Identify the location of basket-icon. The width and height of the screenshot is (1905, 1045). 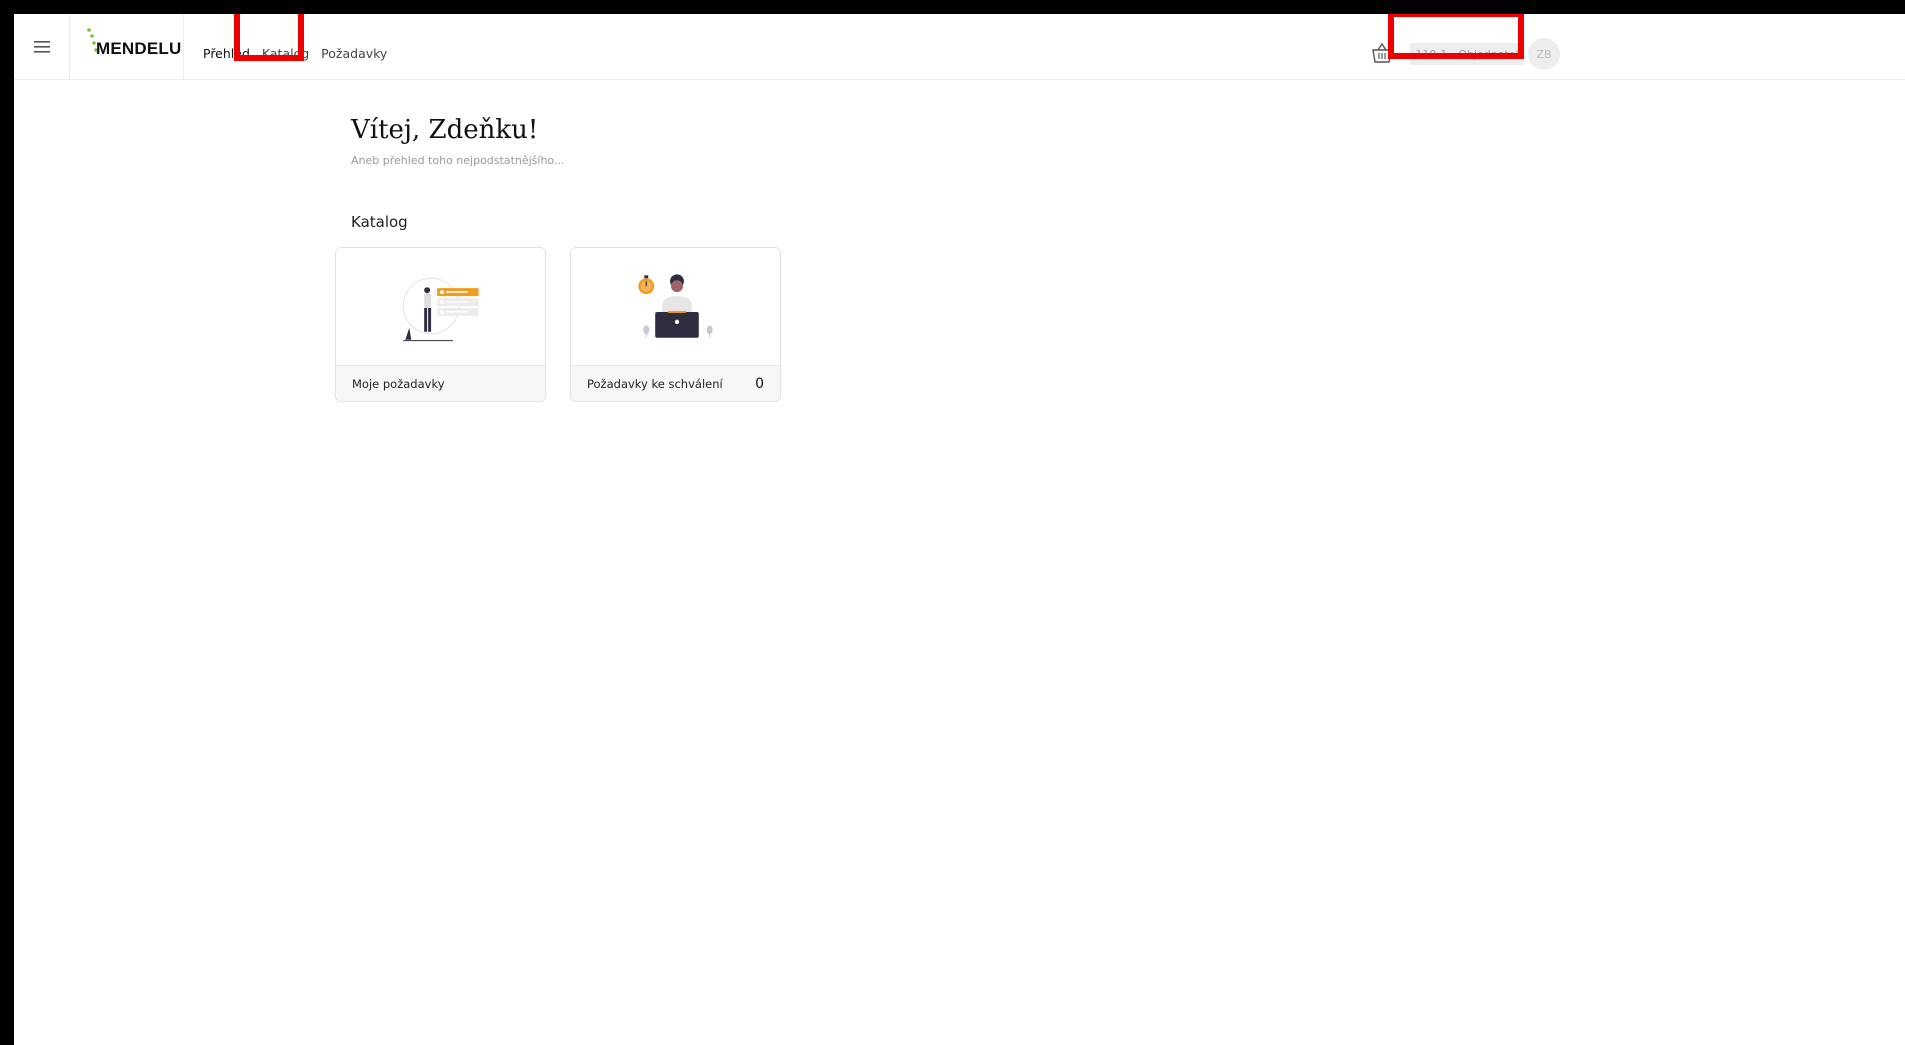
(1382, 53).